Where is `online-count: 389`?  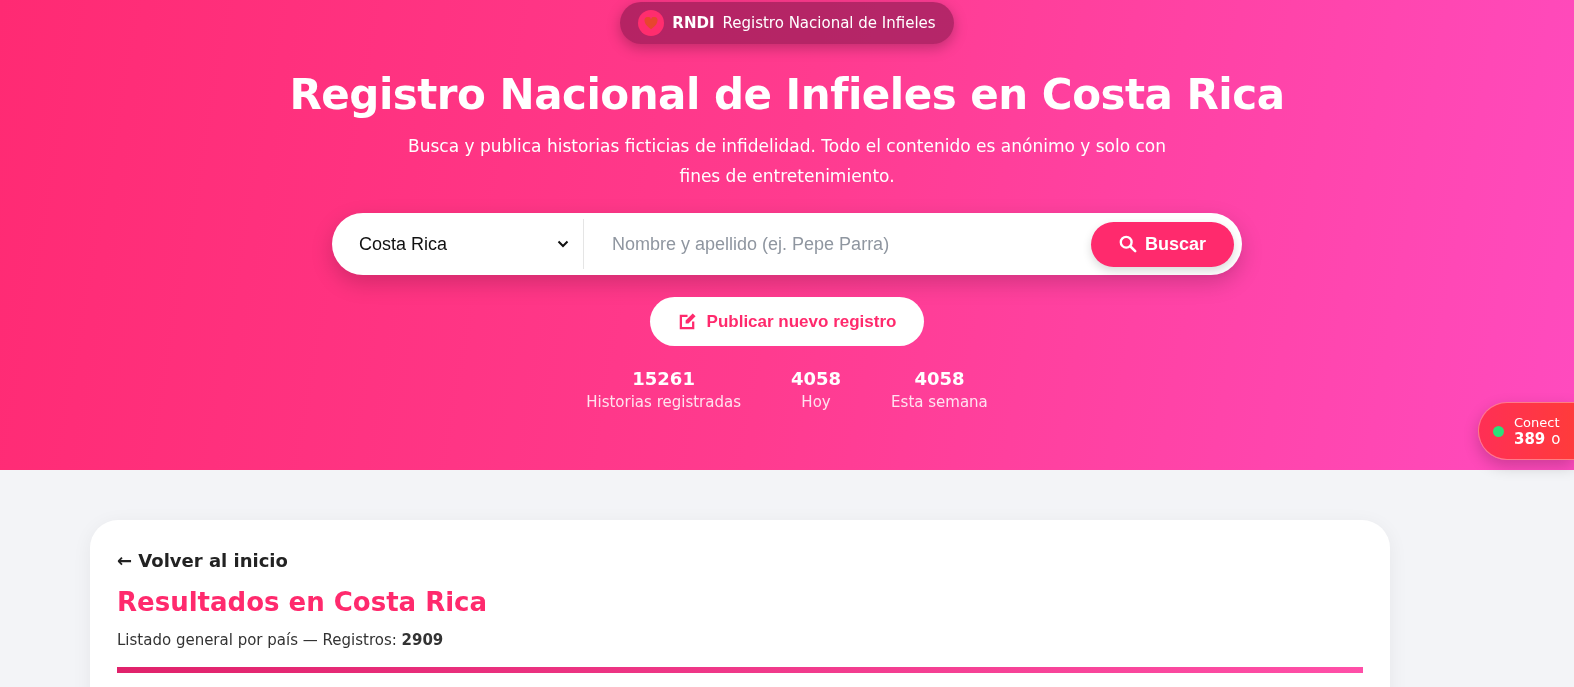 online-count: 389 is located at coordinates (1530, 439).